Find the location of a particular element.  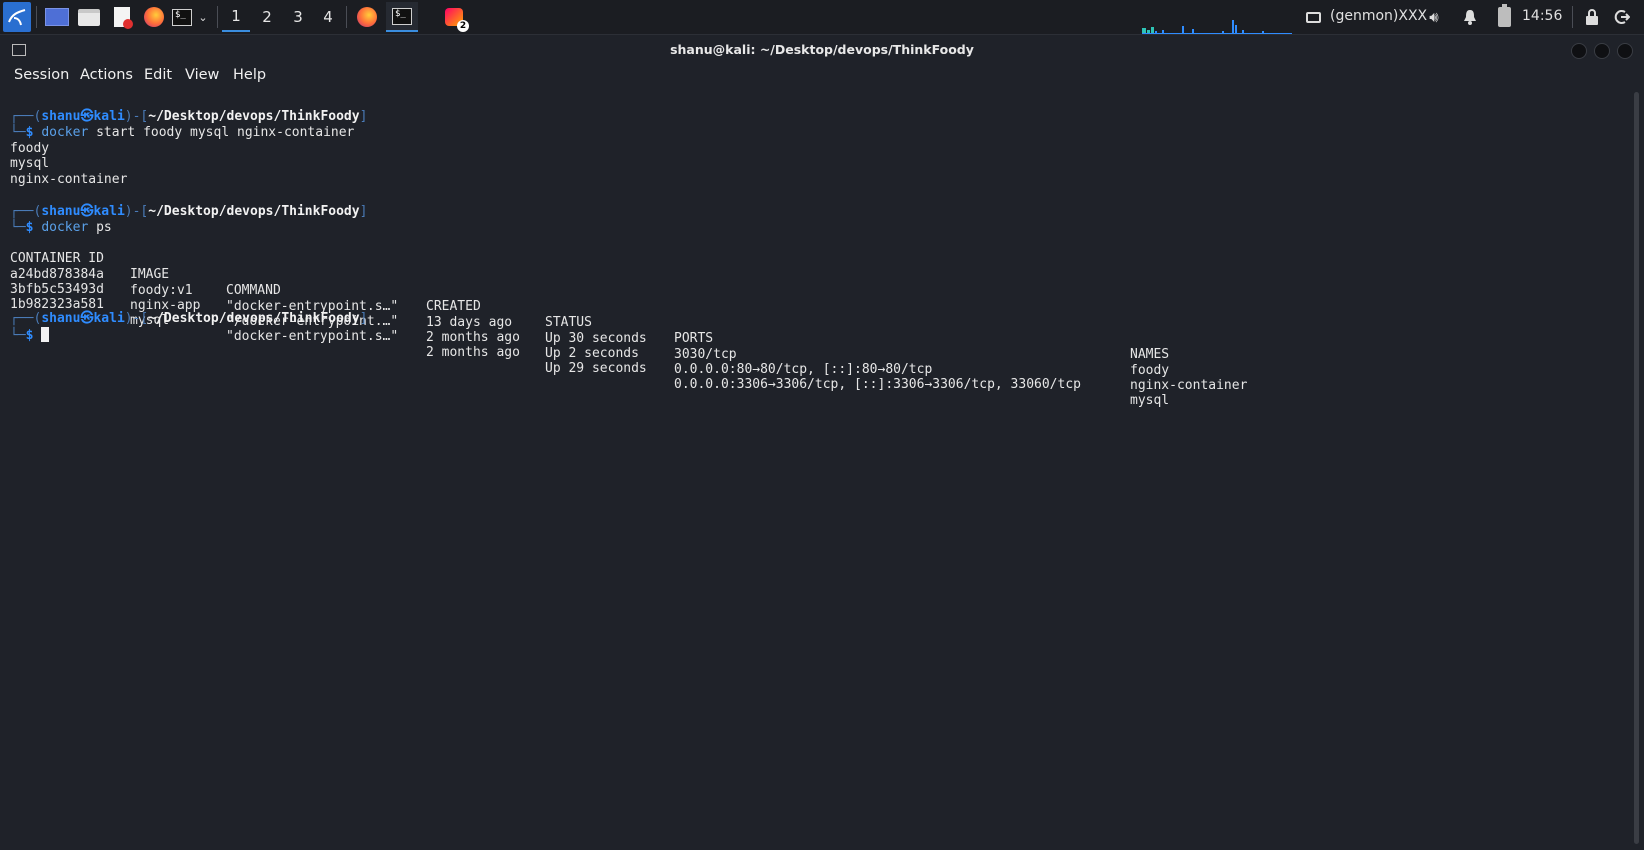

clock: 14:56 is located at coordinates (1542, 16).